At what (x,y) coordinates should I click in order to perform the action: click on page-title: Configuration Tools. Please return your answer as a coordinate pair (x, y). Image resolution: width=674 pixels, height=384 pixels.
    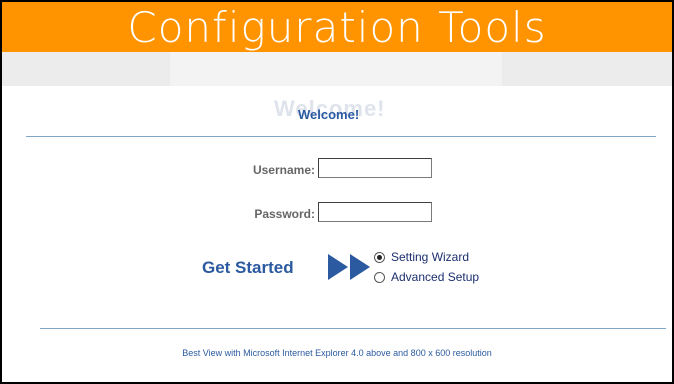
    Looking at the image, I should click on (337, 27).